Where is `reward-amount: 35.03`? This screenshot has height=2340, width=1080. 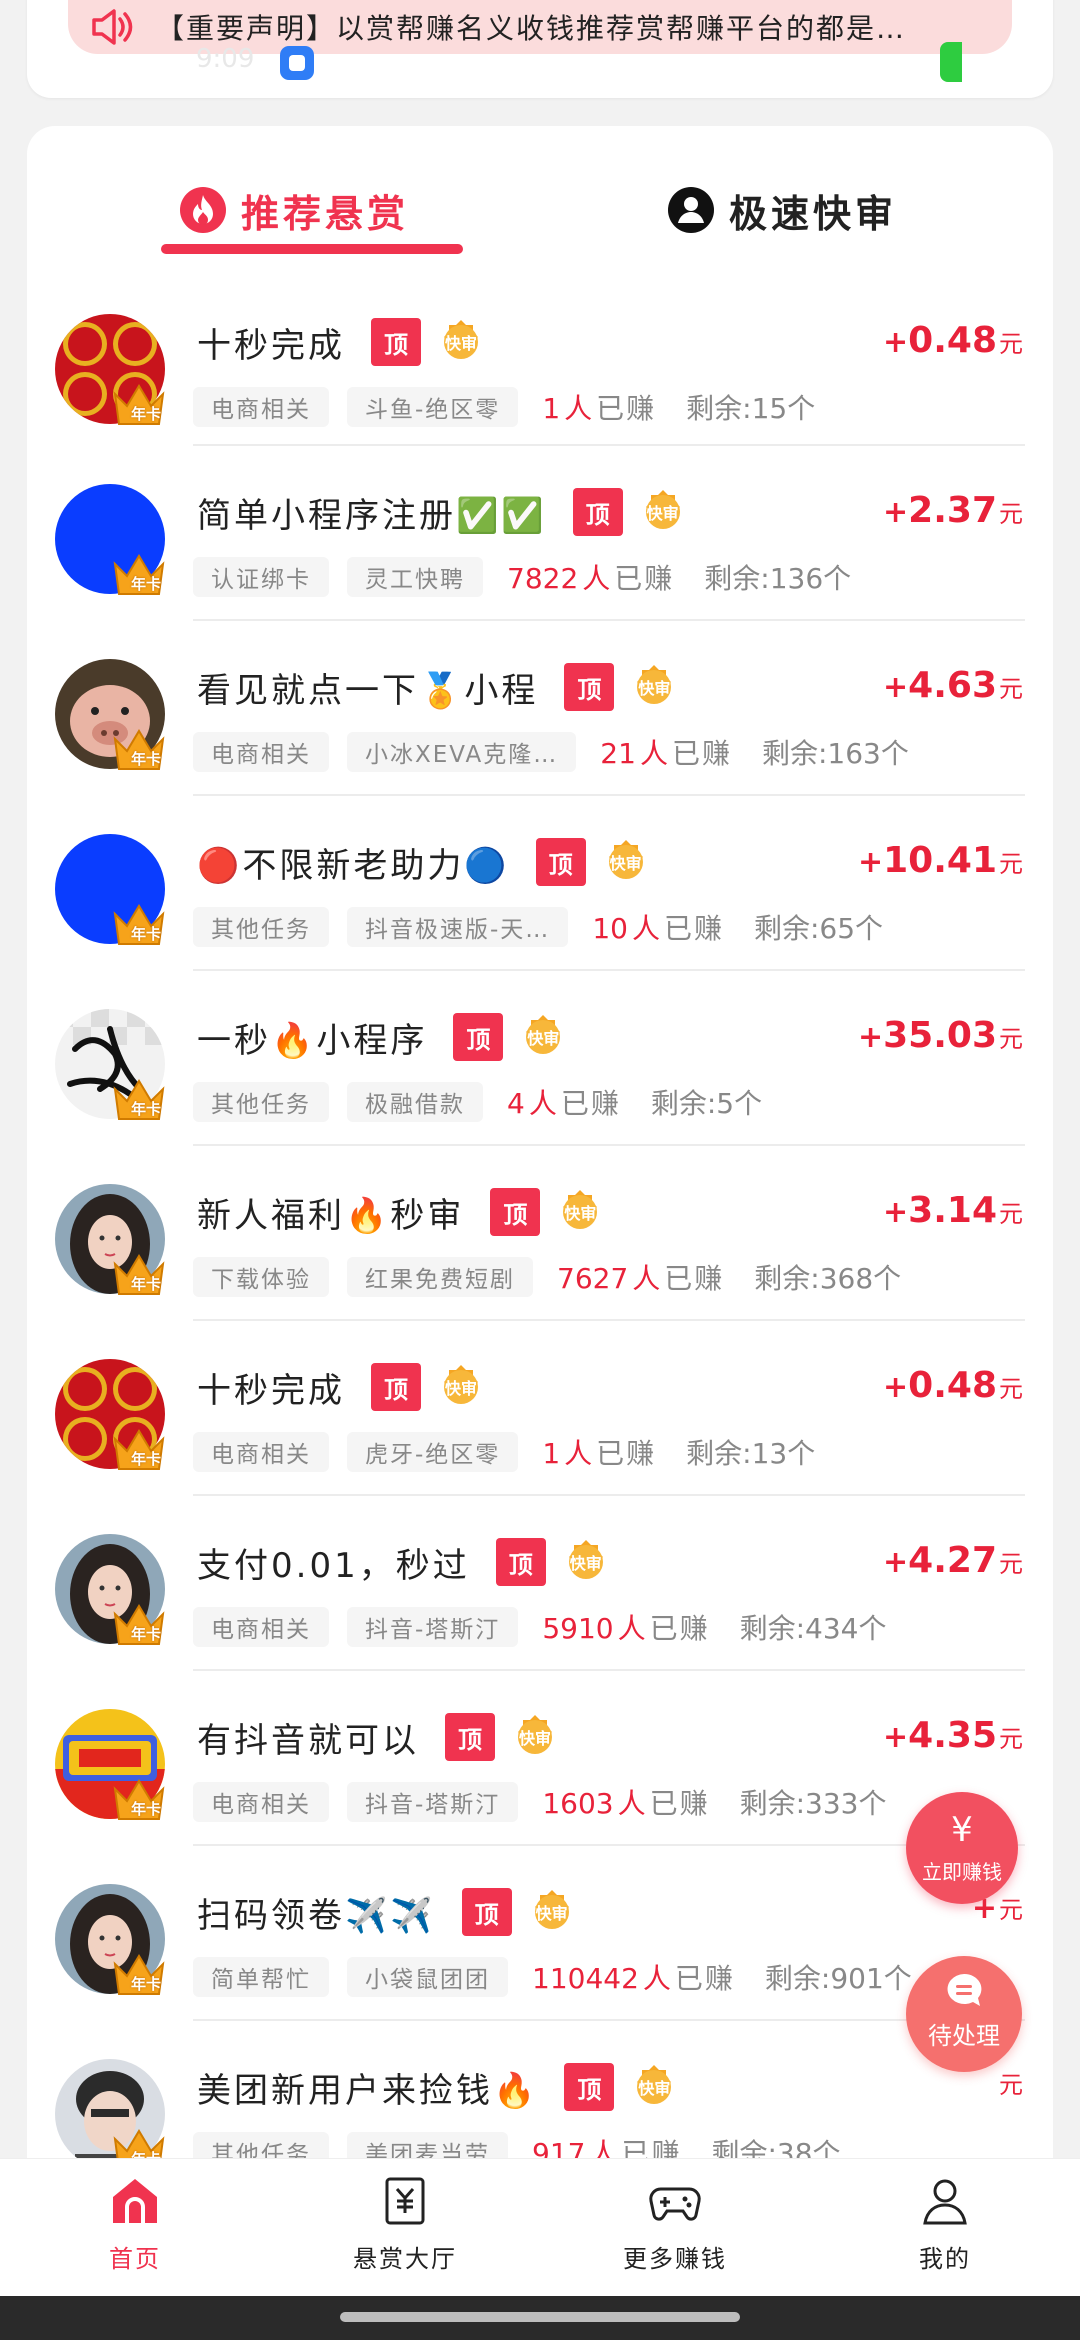 reward-amount: 35.03 is located at coordinates (940, 1035).